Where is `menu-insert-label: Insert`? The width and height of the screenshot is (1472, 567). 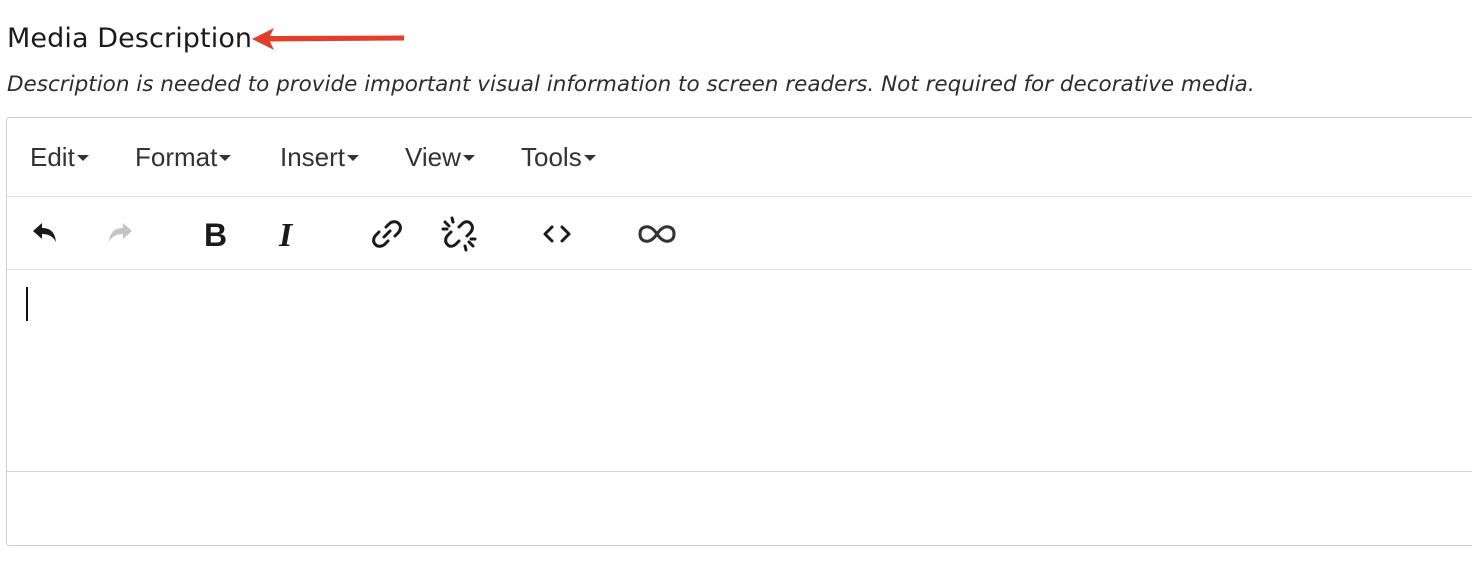 menu-insert-label: Insert is located at coordinates (313, 157).